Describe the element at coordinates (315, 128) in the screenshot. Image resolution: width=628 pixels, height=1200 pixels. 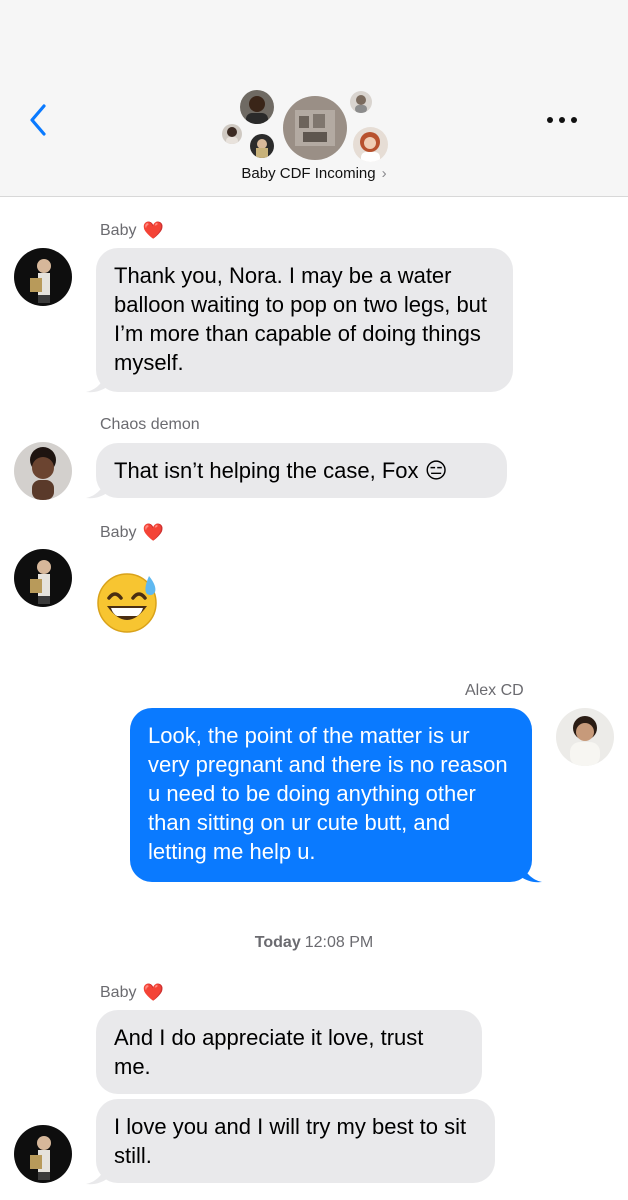
I see `group-avatar-center` at that location.